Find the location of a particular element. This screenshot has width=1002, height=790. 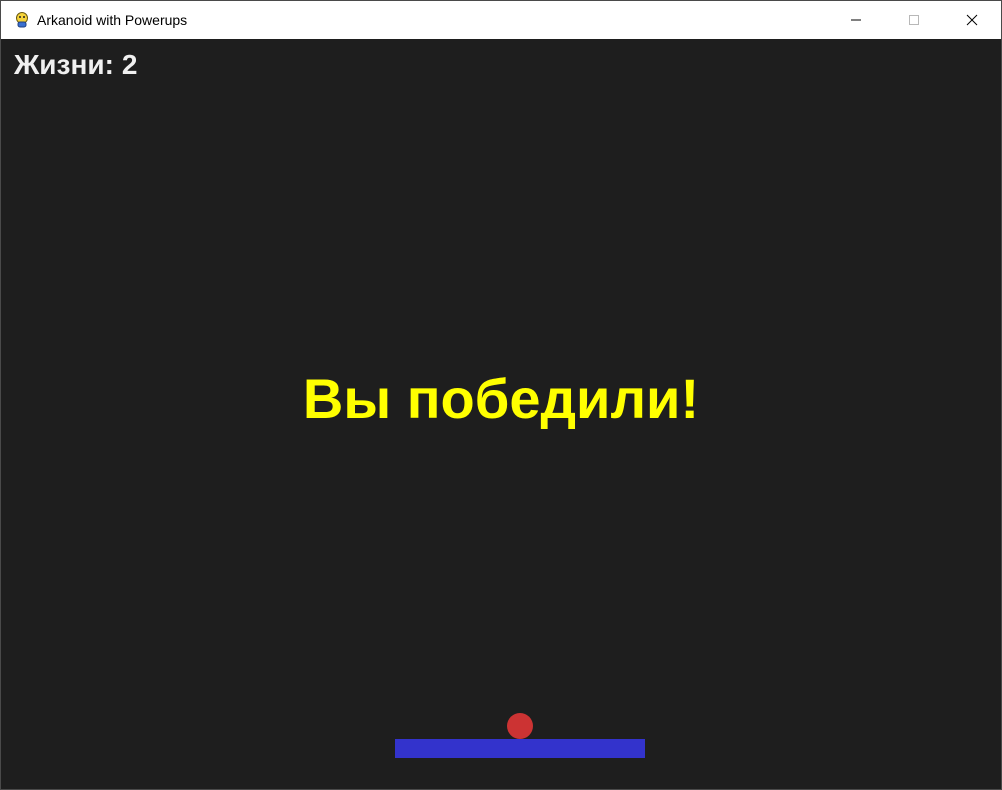

maximize-button is located at coordinates (914, 20).